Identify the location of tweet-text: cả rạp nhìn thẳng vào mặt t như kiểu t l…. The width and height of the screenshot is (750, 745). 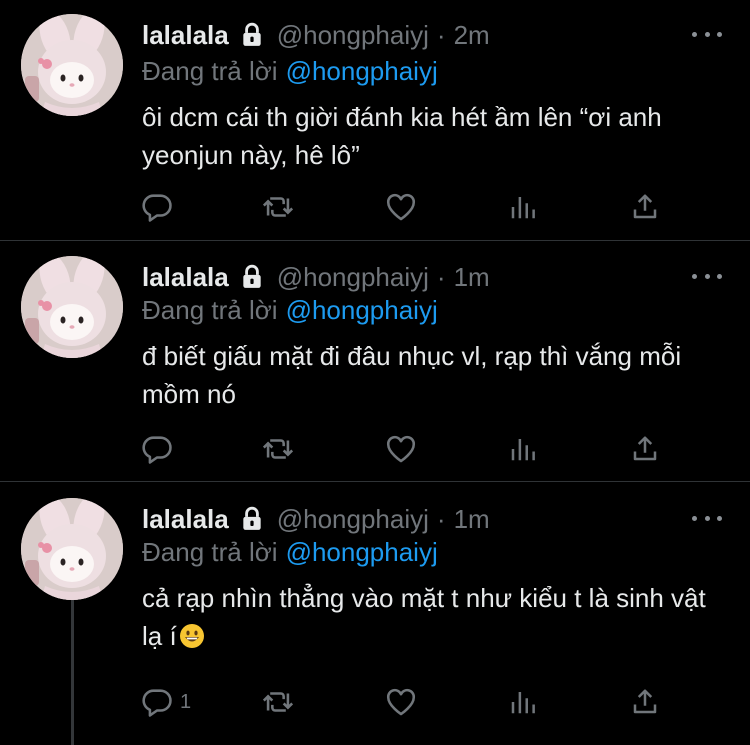
(432, 619).